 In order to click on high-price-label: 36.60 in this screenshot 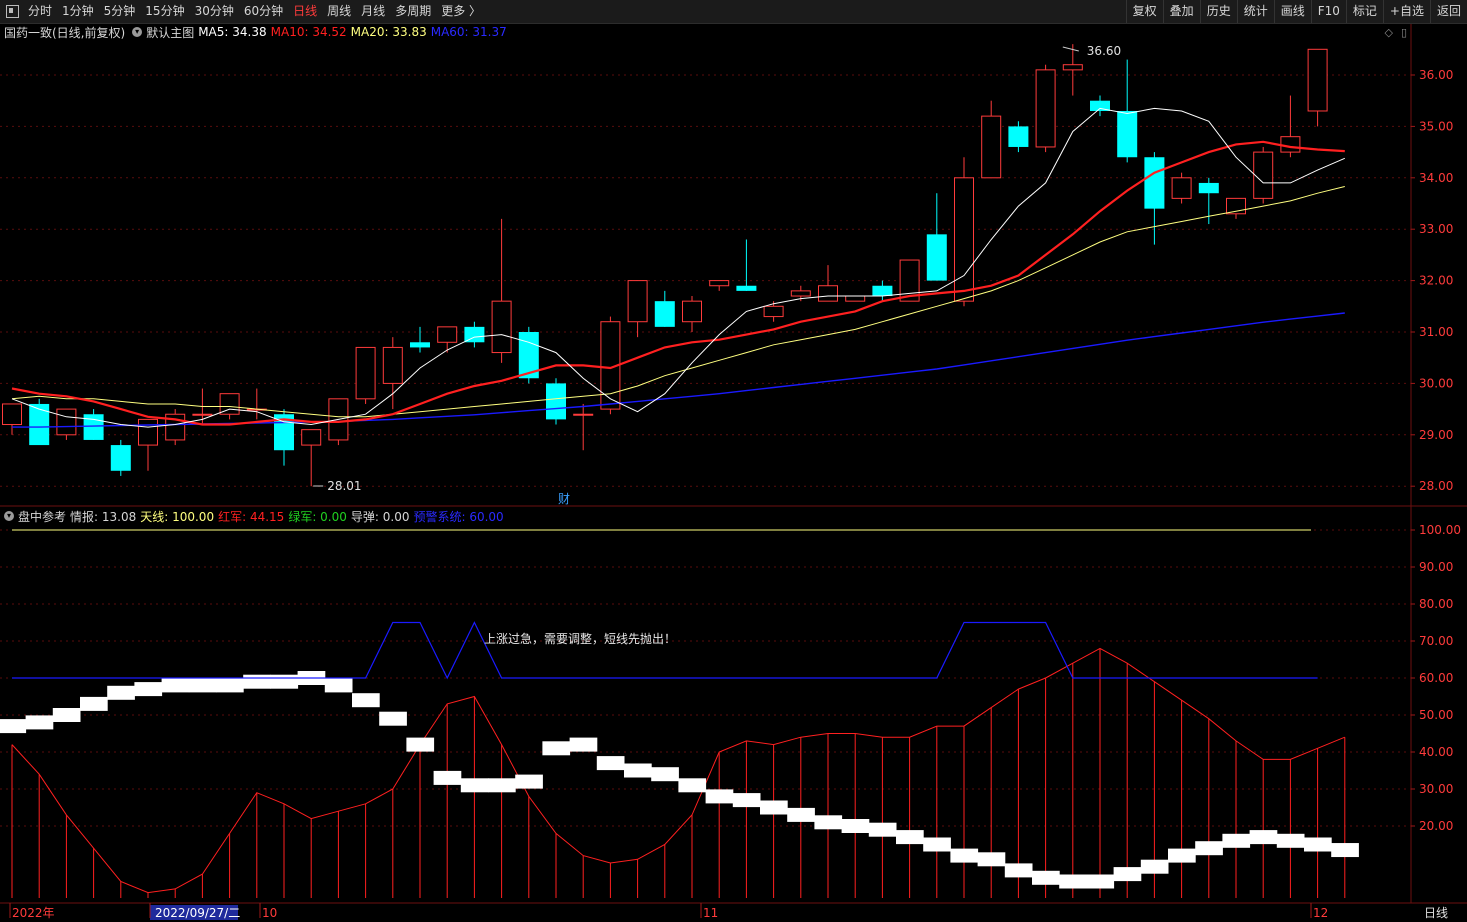, I will do `click(1104, 51)`.